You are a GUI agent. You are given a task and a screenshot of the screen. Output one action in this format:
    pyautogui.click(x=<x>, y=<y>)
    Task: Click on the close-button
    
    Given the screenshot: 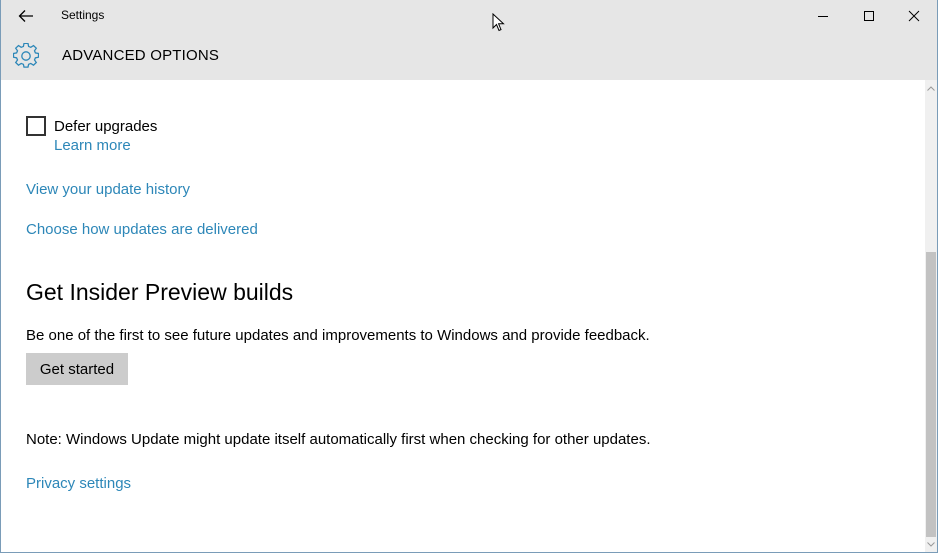 What is the action you would take?
    pyautogui.click(x=914, y=16)
    